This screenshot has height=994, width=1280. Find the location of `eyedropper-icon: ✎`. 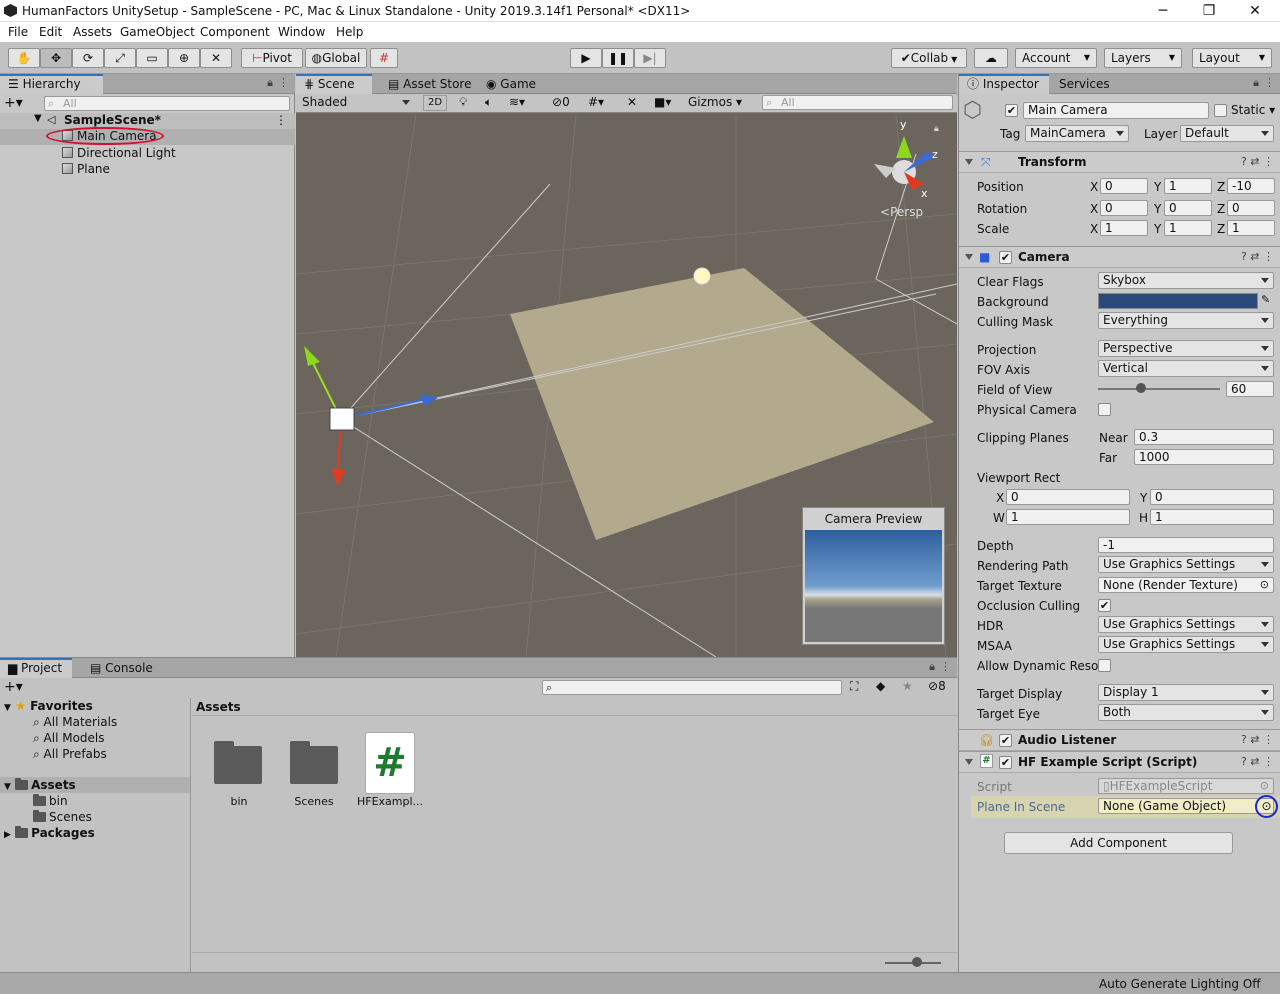

eyedropper-icon: ✎ is located at coordinates (1265, 299).